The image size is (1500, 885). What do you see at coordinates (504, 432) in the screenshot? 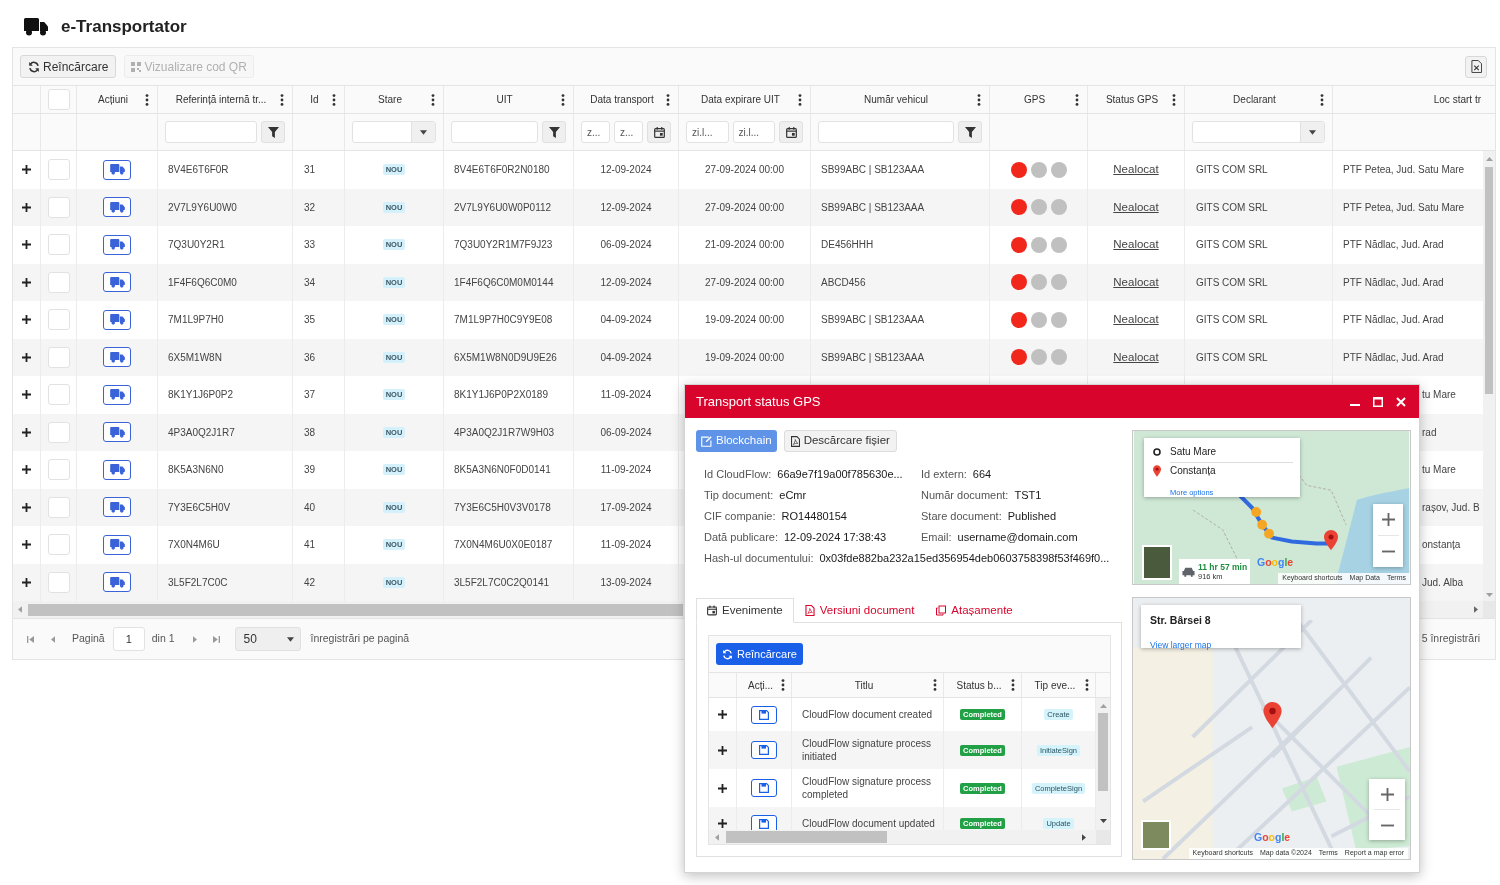
I see `uit-code: 4P3A0Q2J1R7W9H03` at bounding box center [504, 432].